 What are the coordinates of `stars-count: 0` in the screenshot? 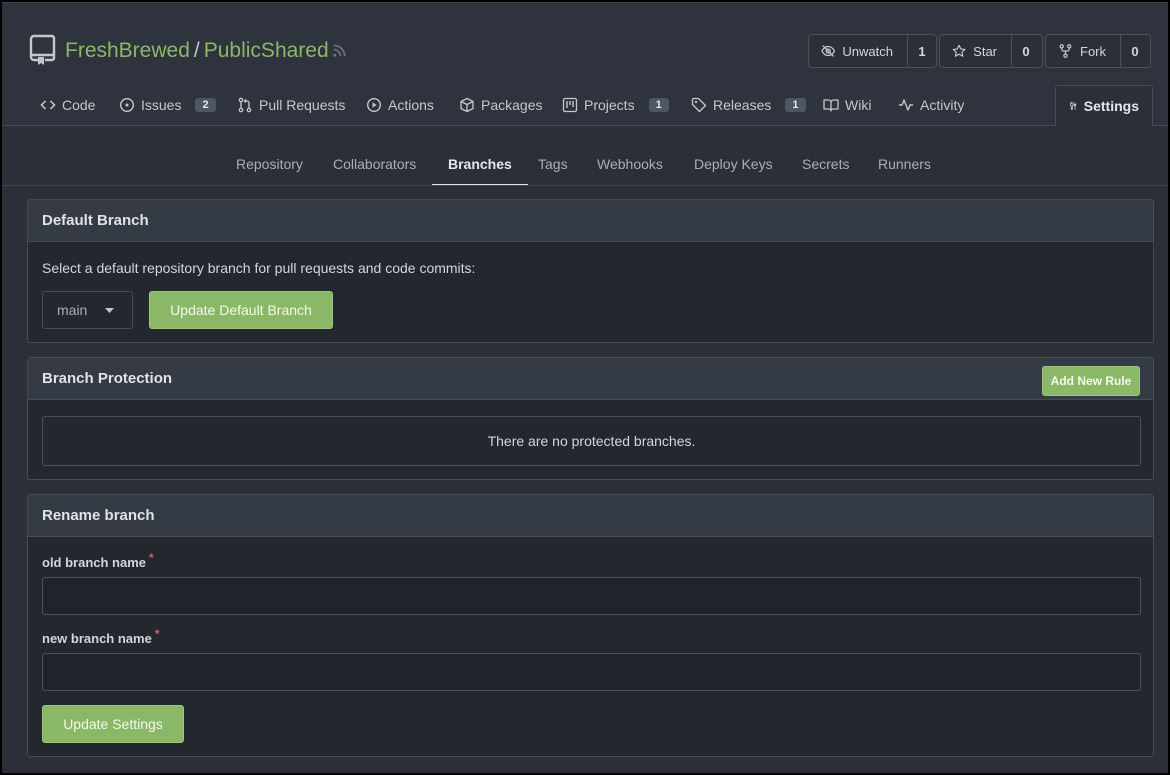 It's located at (1026, 51).